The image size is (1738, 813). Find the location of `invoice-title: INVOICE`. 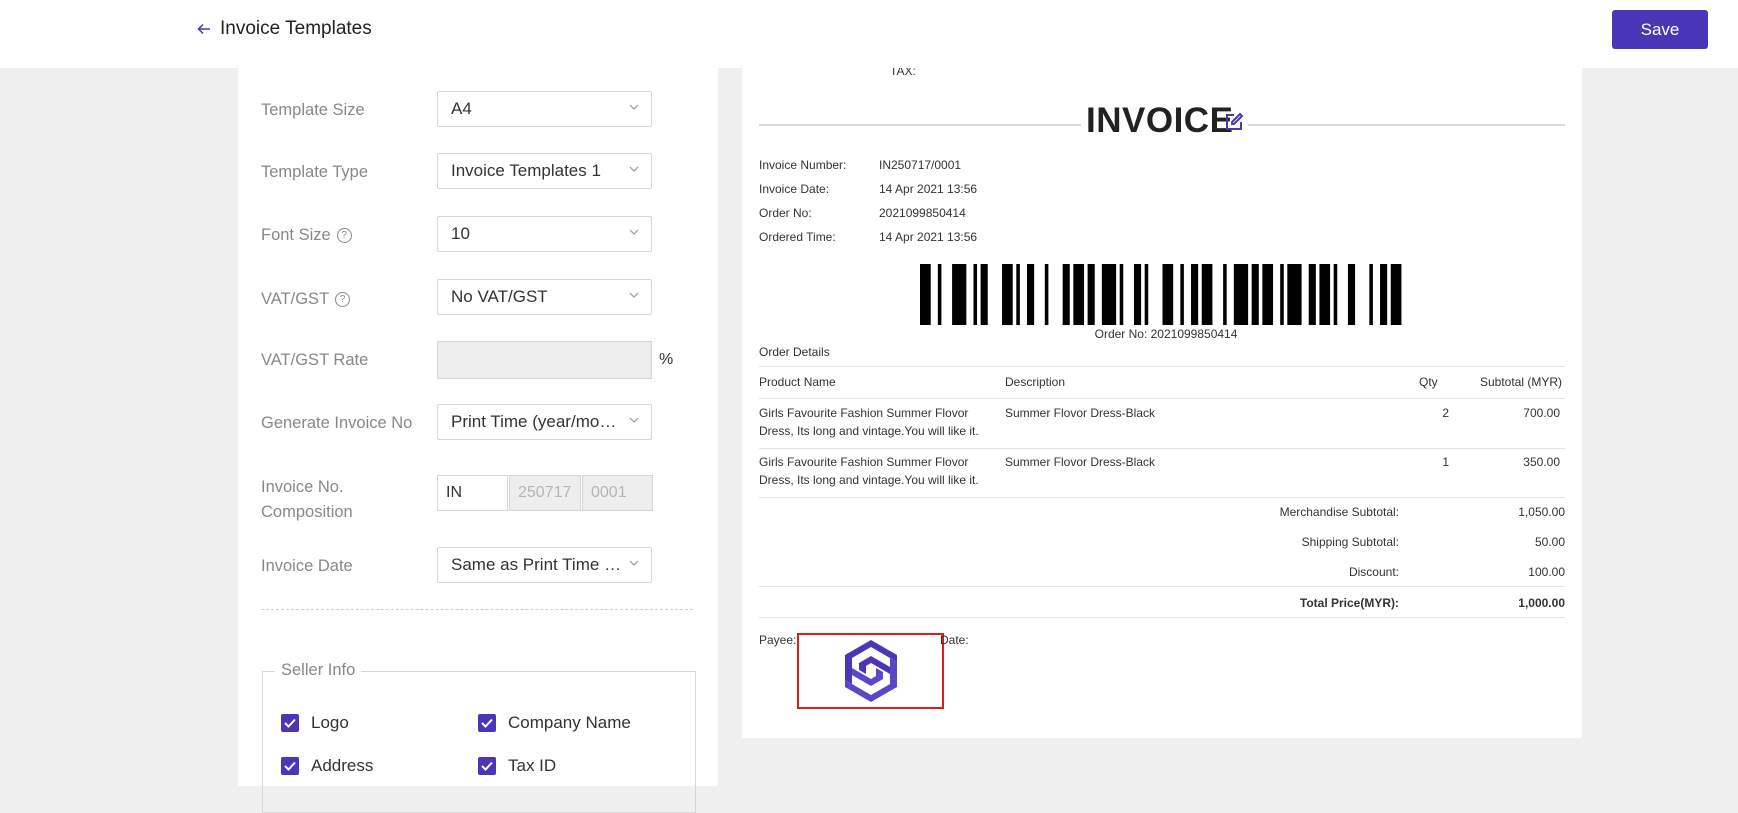

invoice-title: INVOICE is located at coordinates (1159, 121).